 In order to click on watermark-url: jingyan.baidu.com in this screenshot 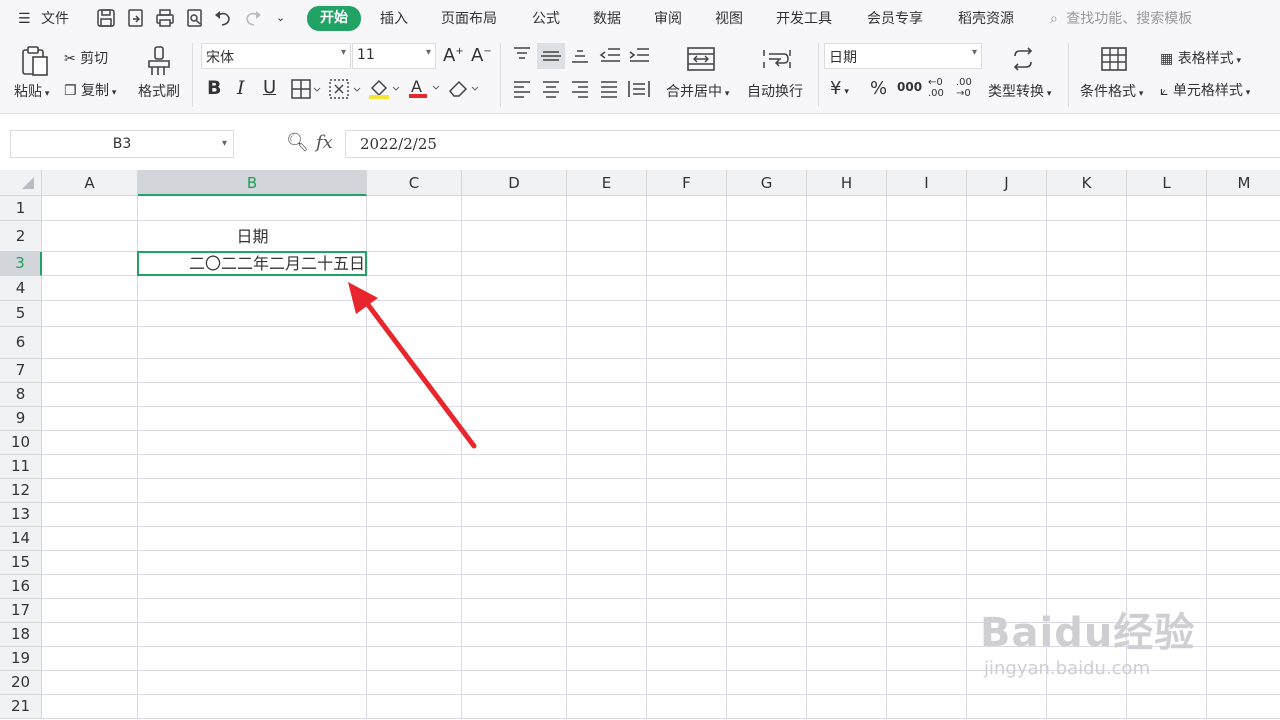, I will do `click(1067, 668)`.